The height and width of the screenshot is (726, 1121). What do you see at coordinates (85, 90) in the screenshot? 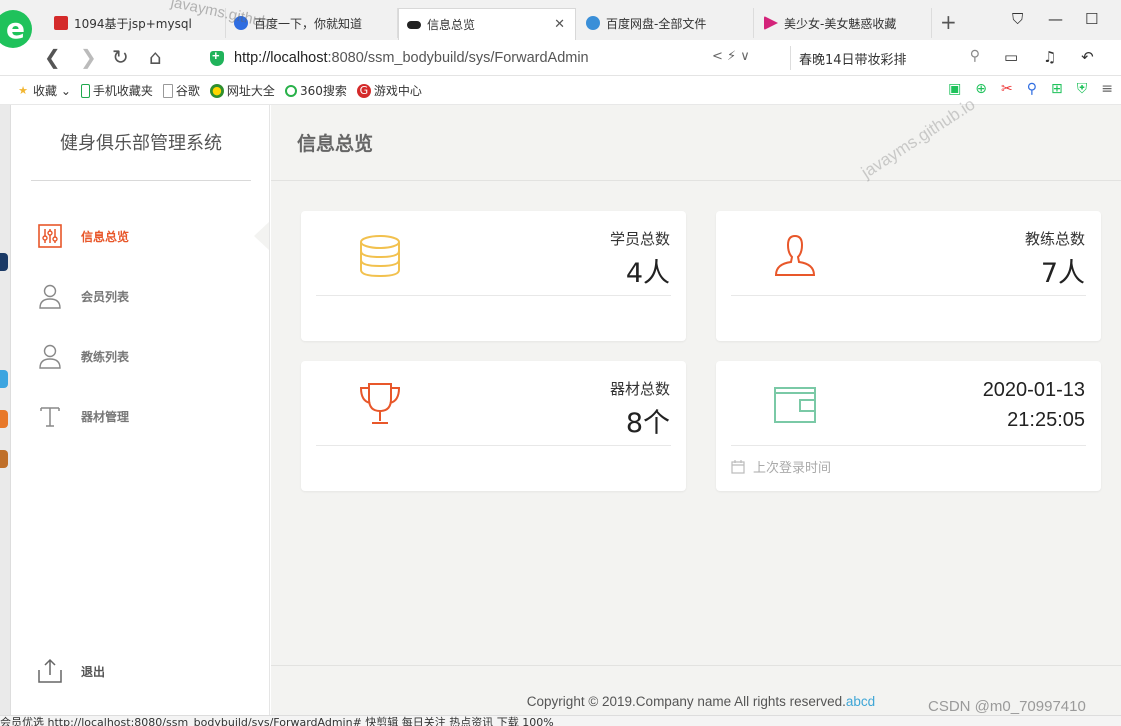
I see `phone-icon` at bounding box center [85, 90].